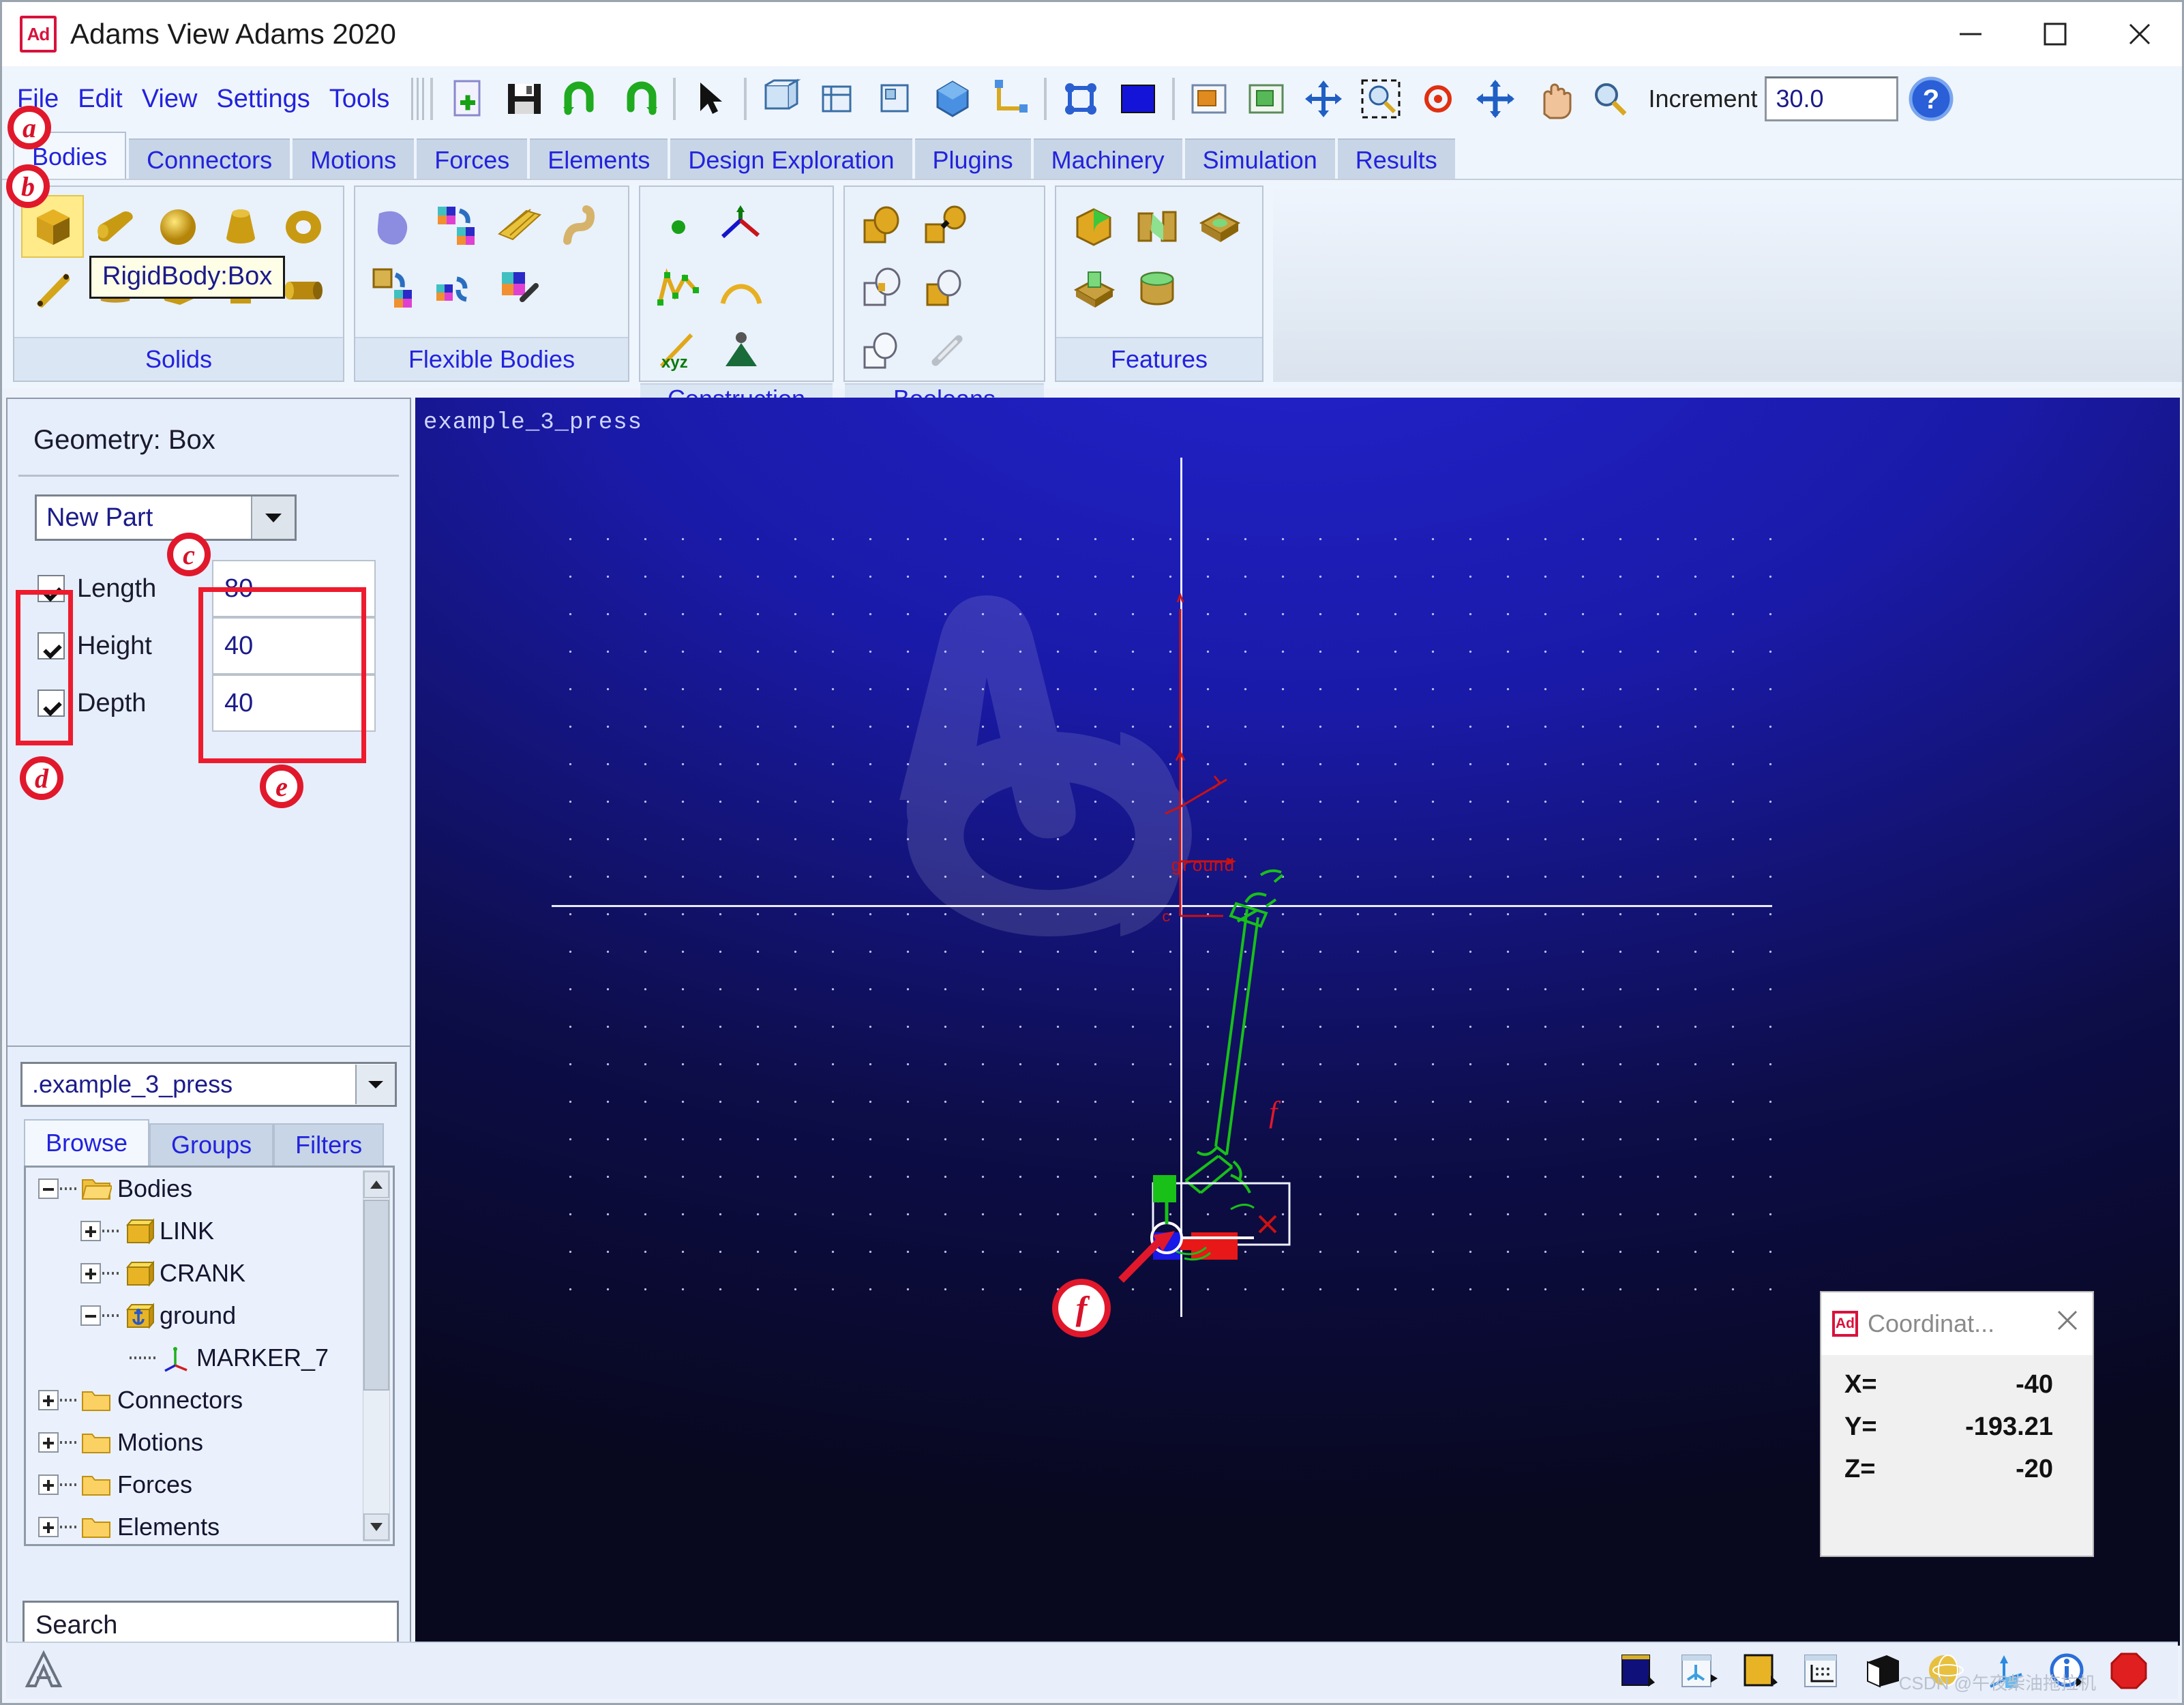 Image resolution: width=2184 pixels, height=1705 pixels. I want to click on tree-scrollbar, so click(376, 1355).